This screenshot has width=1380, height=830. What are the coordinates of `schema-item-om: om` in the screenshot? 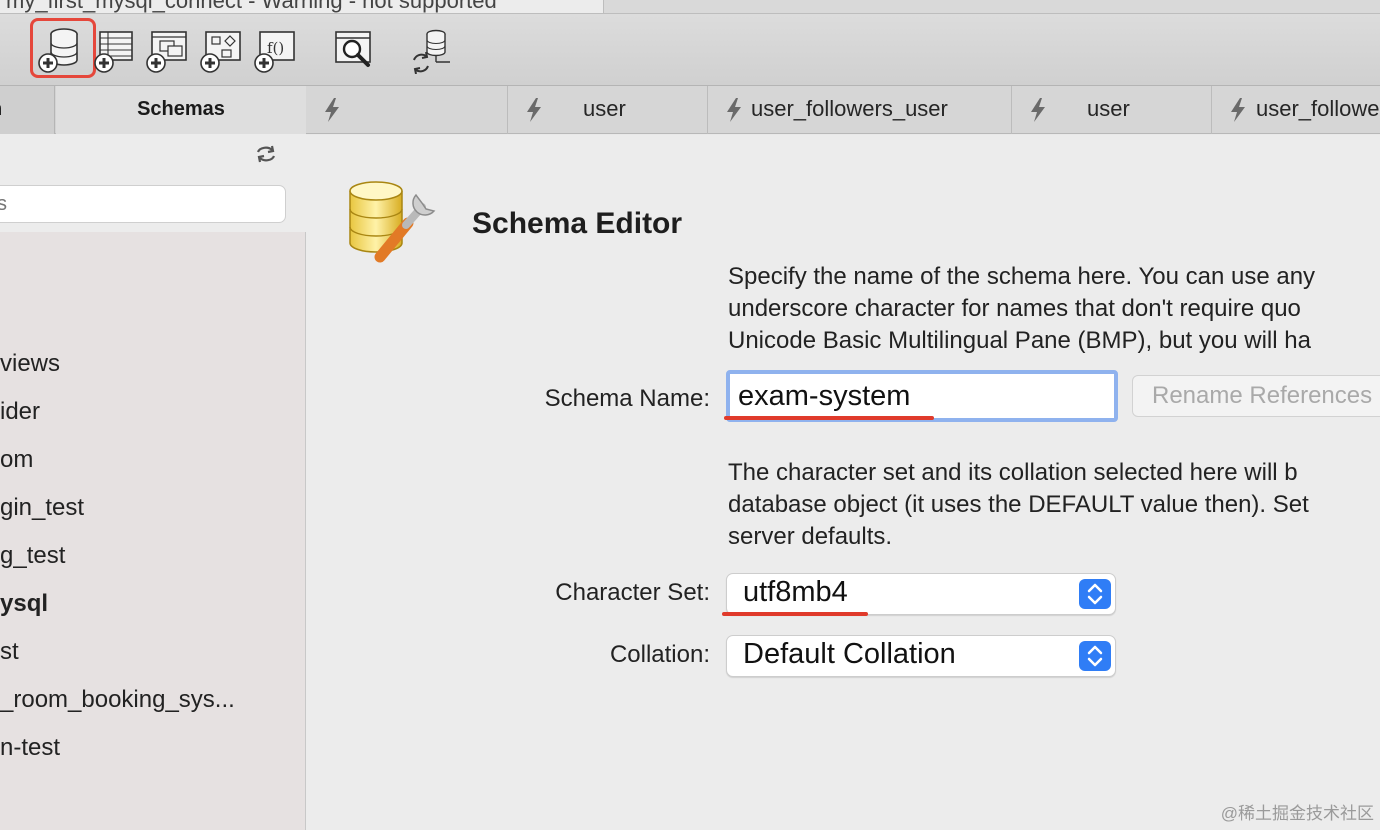 It's located at (16, 464).